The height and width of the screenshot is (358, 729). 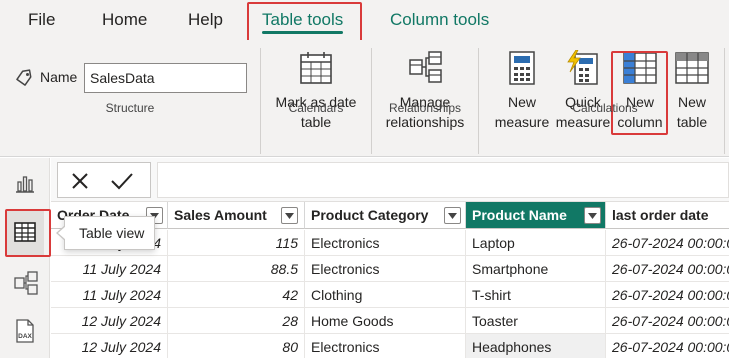 What do you see at coordinates (236, 321) in the screenshot?
I see `cell-sales-amount: 28` at bounding box center [236, 321].